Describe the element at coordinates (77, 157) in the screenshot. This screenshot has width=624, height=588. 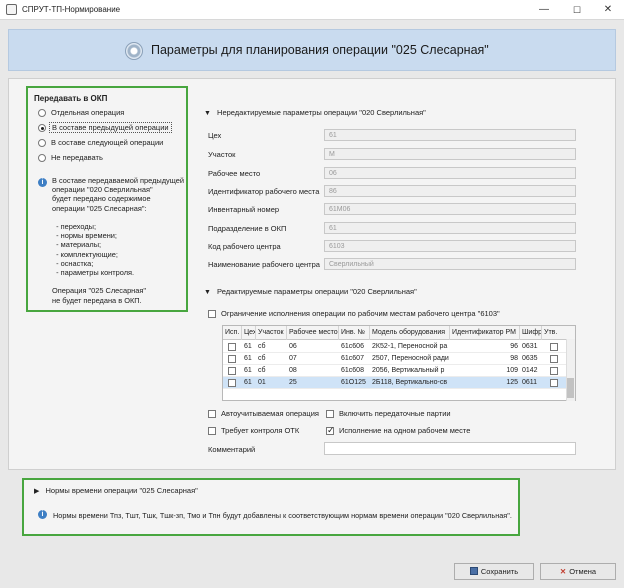
I see `radio-do-not-transfer-label: Не передавать` at that location.